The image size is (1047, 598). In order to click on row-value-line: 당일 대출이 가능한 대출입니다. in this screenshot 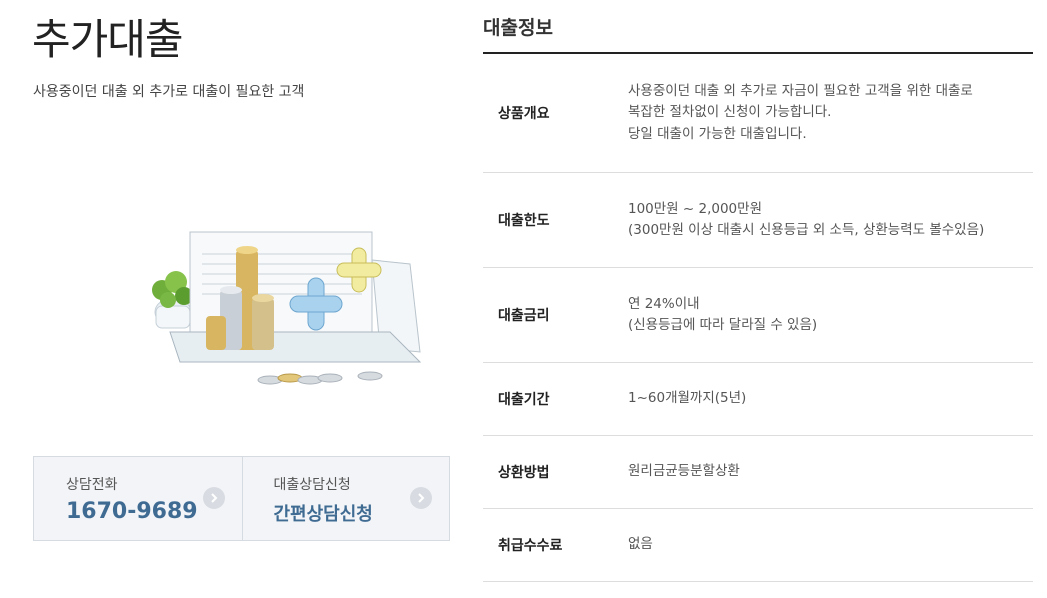, I will do `click(717, 133)`.